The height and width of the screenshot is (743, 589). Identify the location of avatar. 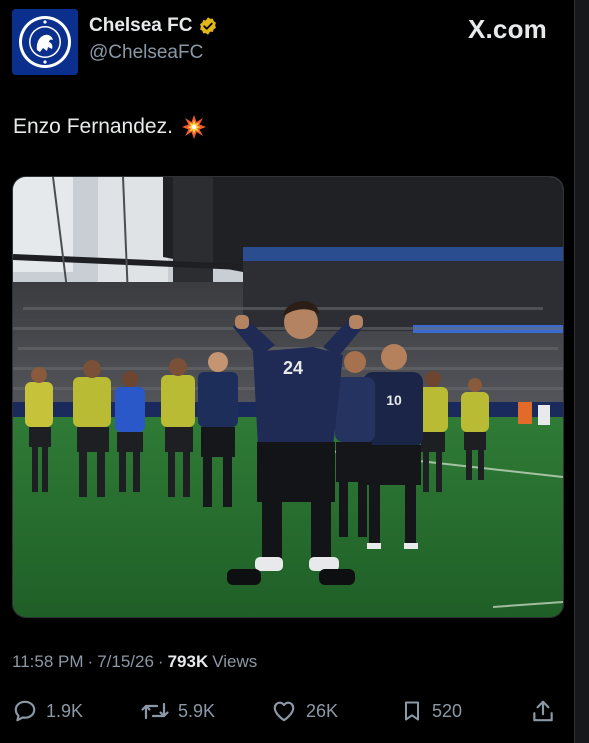
(45, 42).